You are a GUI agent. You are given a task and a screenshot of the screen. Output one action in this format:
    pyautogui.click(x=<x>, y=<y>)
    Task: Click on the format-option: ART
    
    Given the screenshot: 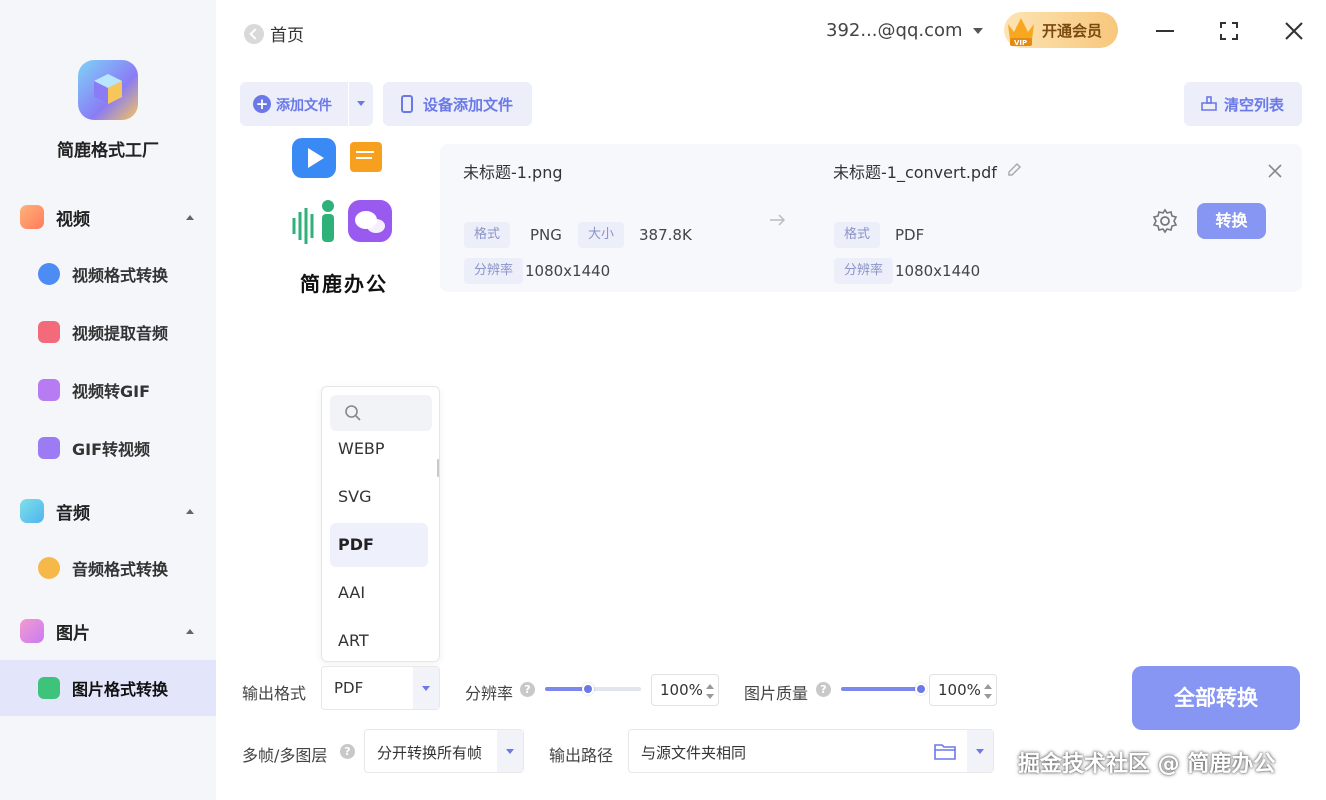 What is the action you would take?
    pyautogui.click(x=379, y=640)
    